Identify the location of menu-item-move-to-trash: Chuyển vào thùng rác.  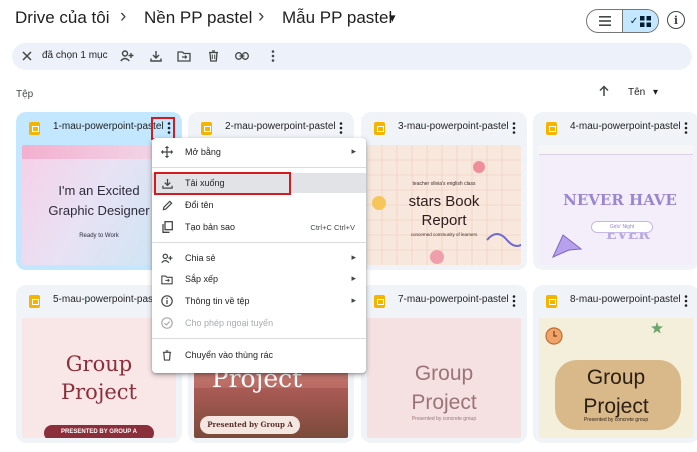
(259, 355).